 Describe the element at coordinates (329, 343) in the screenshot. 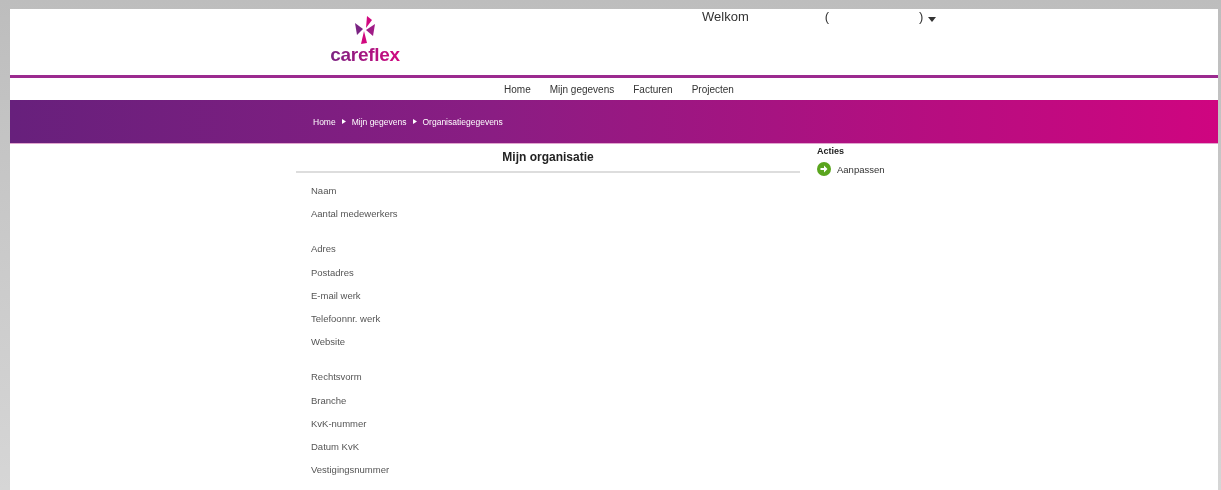

I see `field-label: Website` at that location.